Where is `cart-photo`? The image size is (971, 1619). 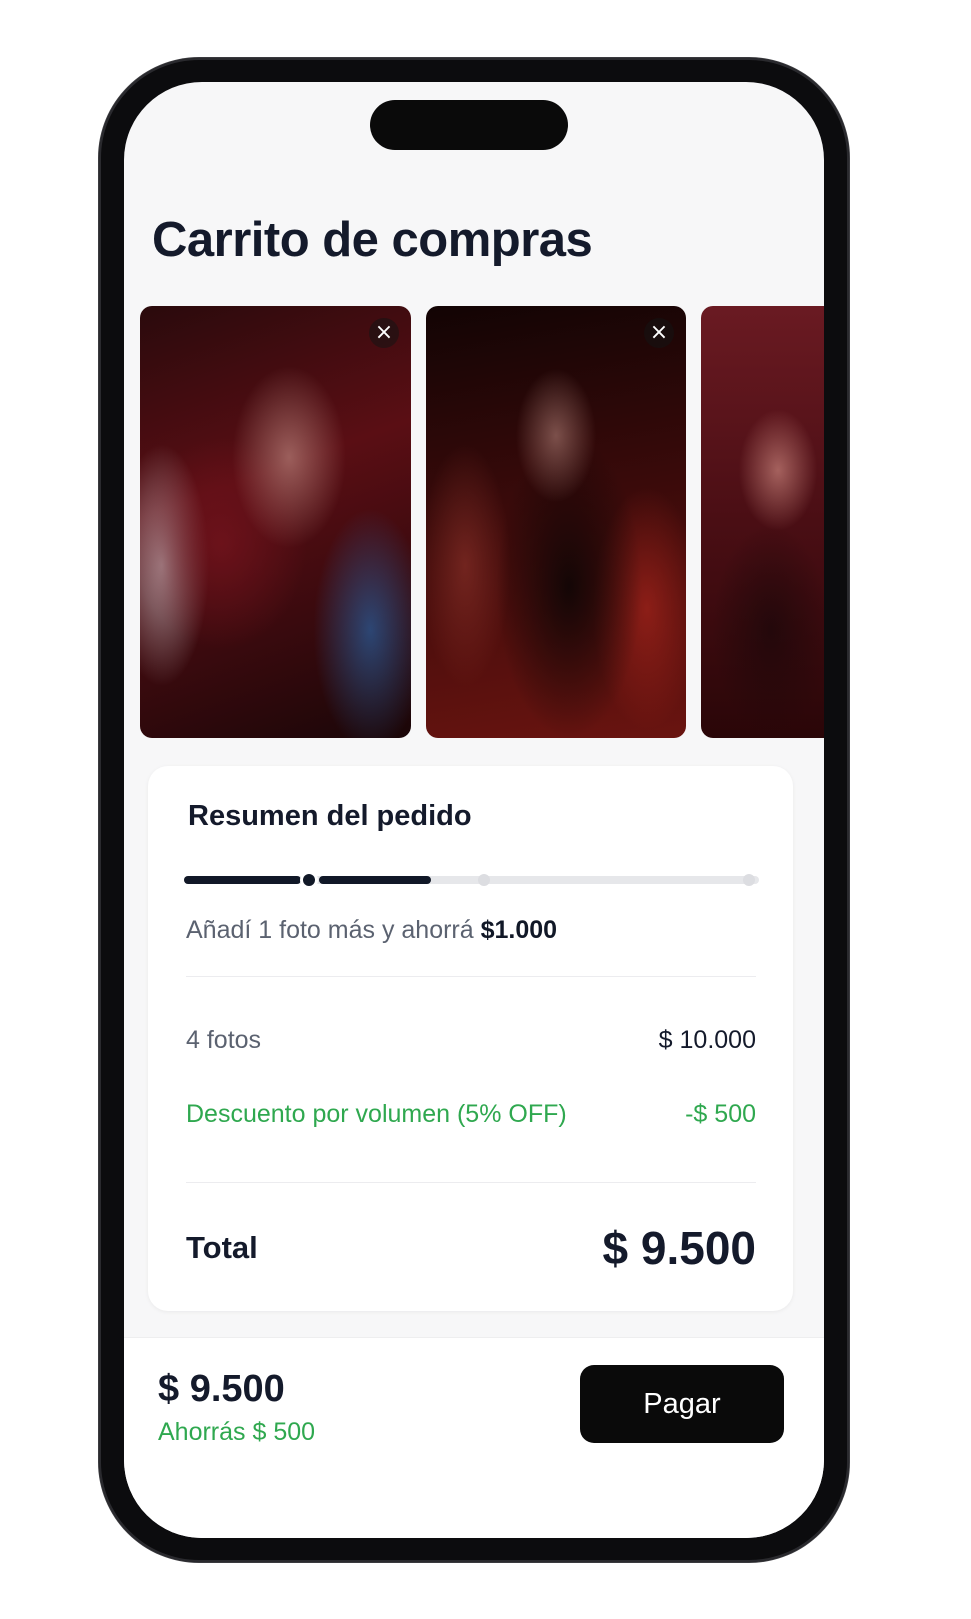 cart-photo is located at coordinates (762, 522).